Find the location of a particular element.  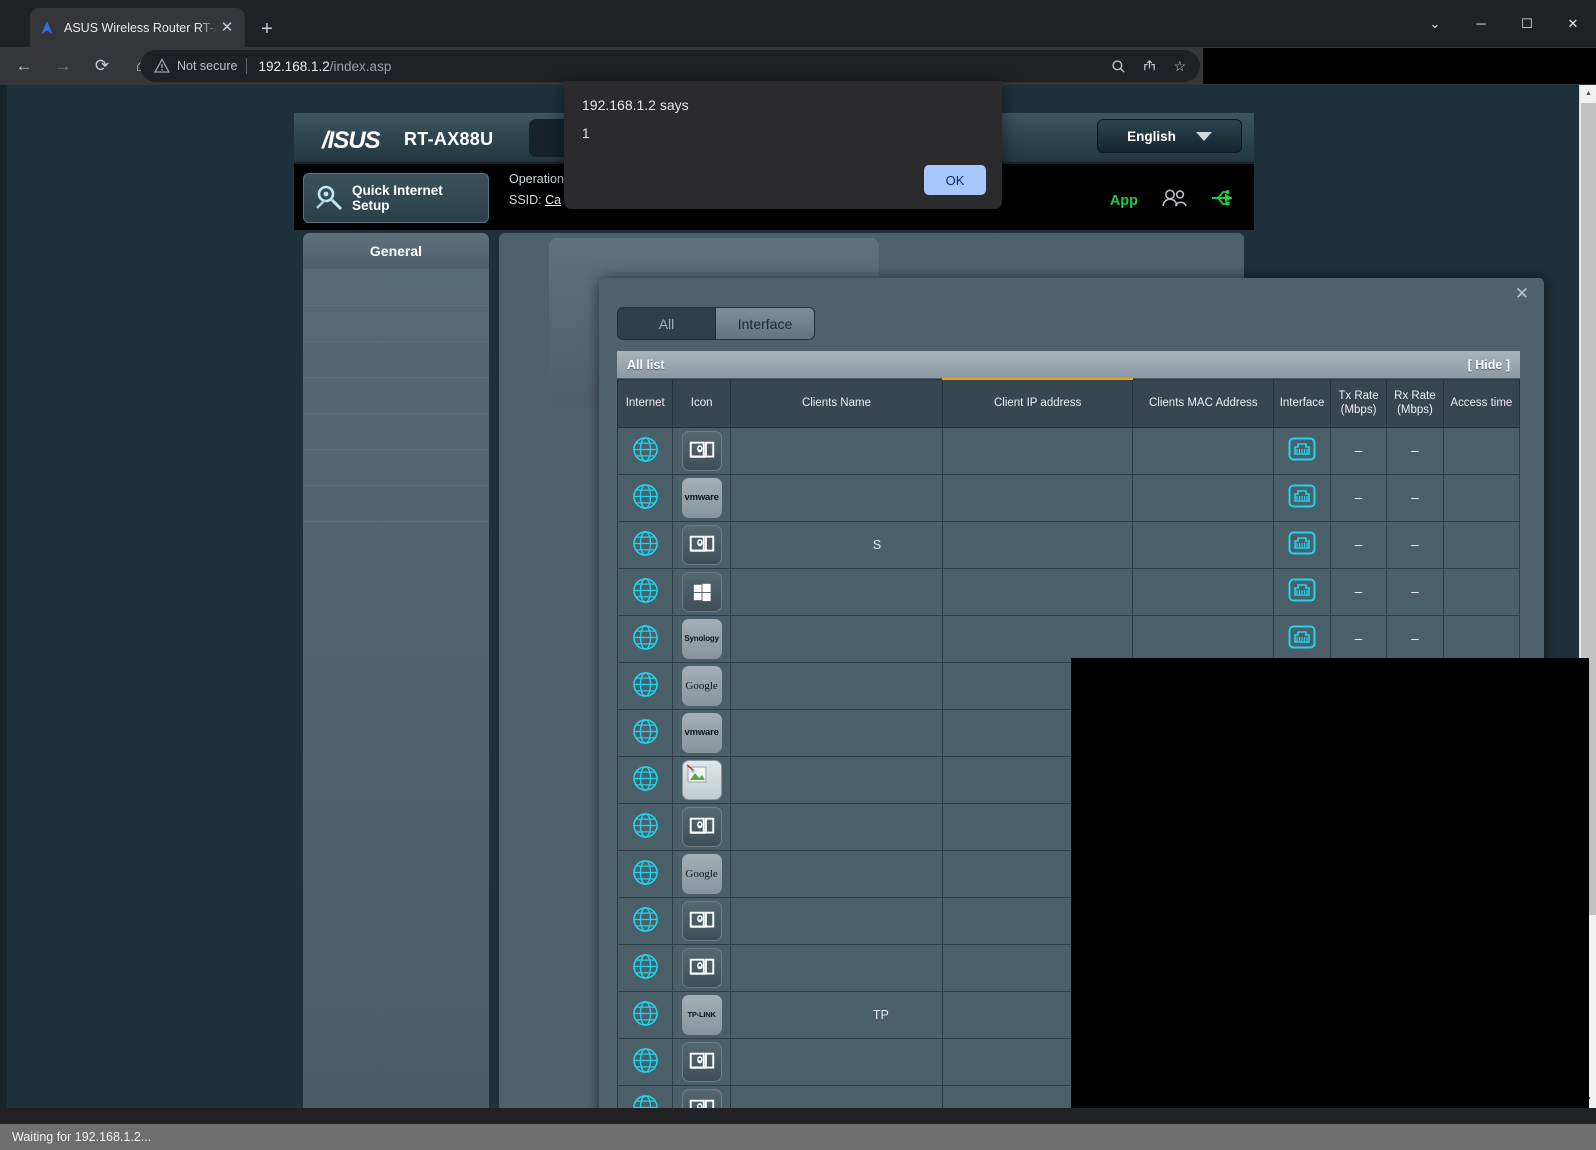

share-icon is located at coordinates (1149, 66).